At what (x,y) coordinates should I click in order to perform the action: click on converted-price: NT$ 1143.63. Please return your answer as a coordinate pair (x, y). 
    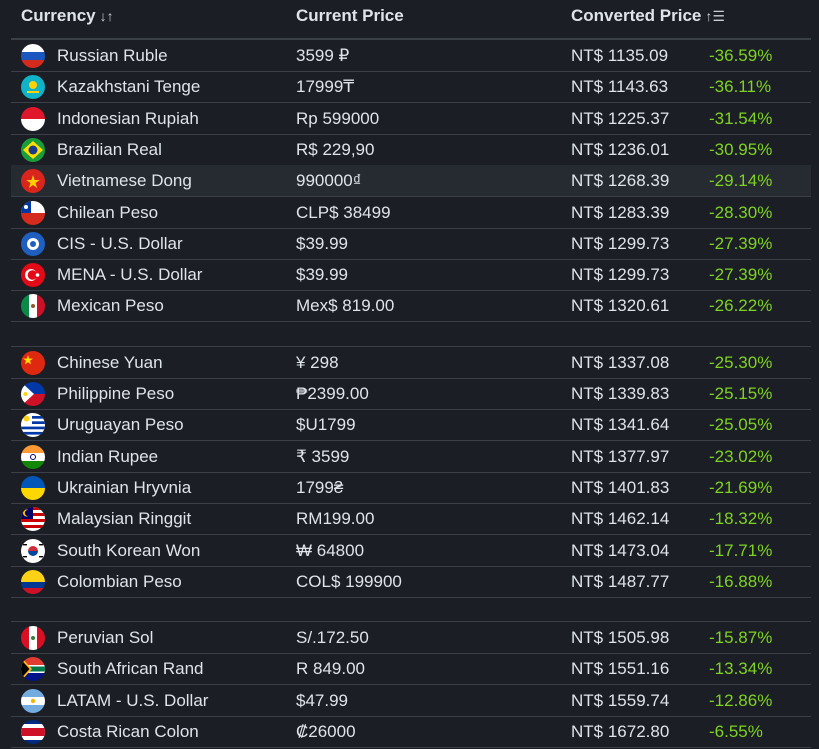
    Looking at the image, I should click on (620, 87).